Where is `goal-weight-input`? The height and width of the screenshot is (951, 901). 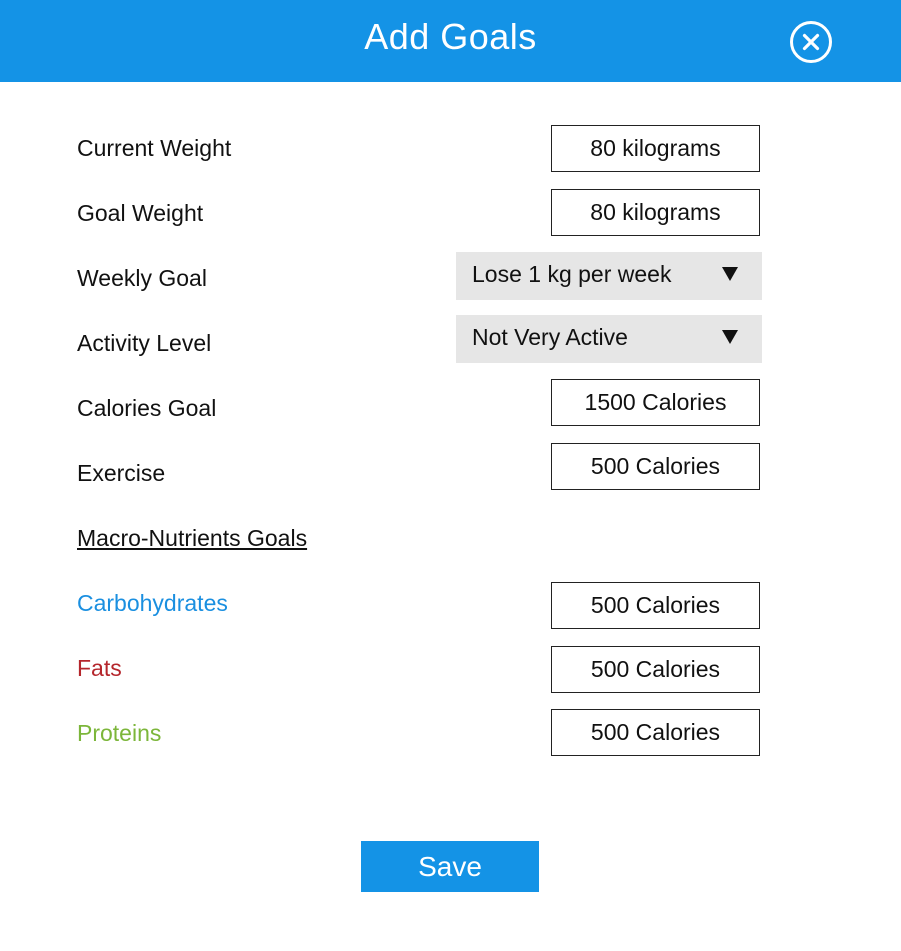
goal-weight-input is located at coordinates (655, 212).